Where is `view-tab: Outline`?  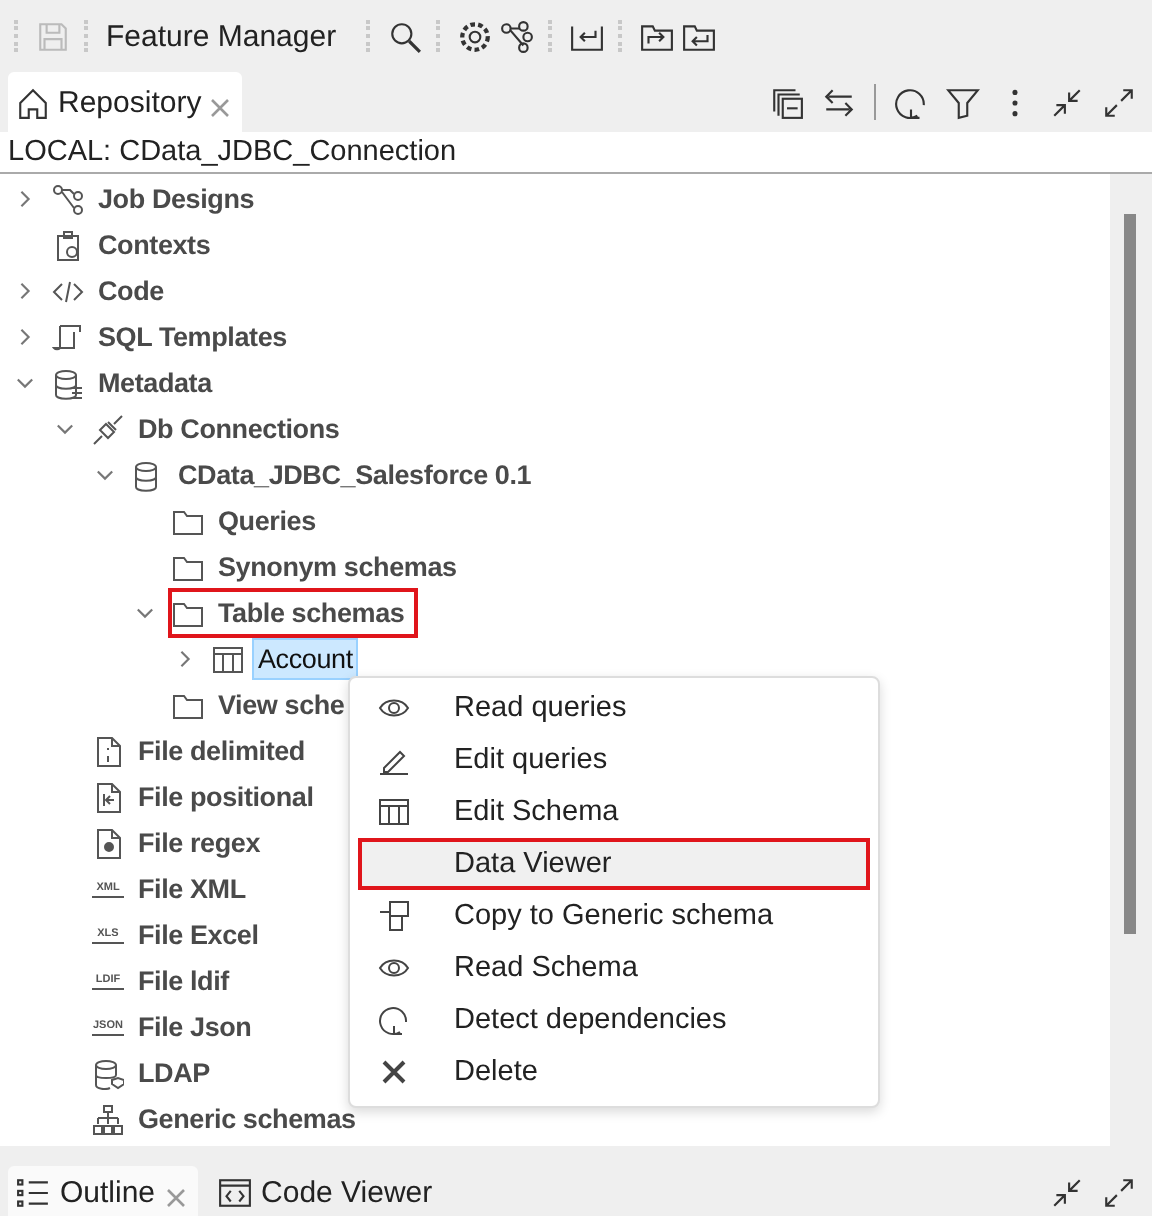
view-tab: Outline is located at coordinates (103, 1191).